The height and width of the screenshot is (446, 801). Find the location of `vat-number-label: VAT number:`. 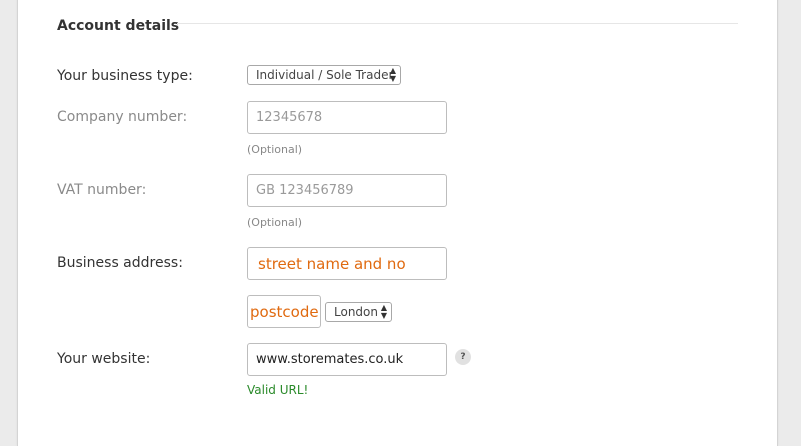

vat-number-label: VAT number: is located at coordinates (102, 190).